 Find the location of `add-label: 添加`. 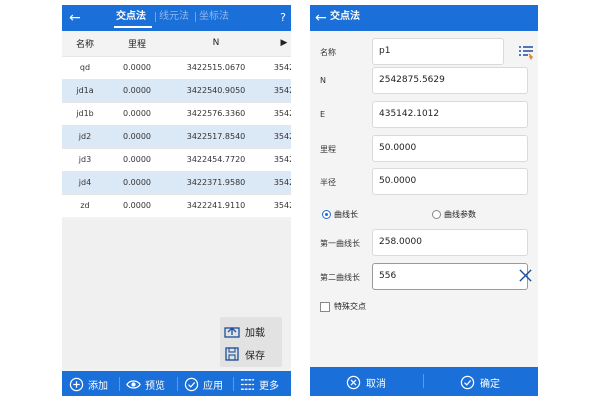

add-label: 添加 is located at coordinates (98, 386).